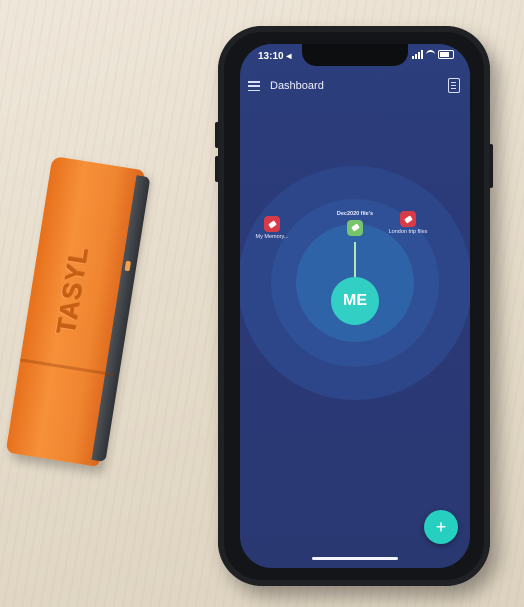 The image size is (524, 607). What do you see at coordinates (297, 86) in the screenshot?
I see `page-title: Dashboard` at bounding box center [297, 86].